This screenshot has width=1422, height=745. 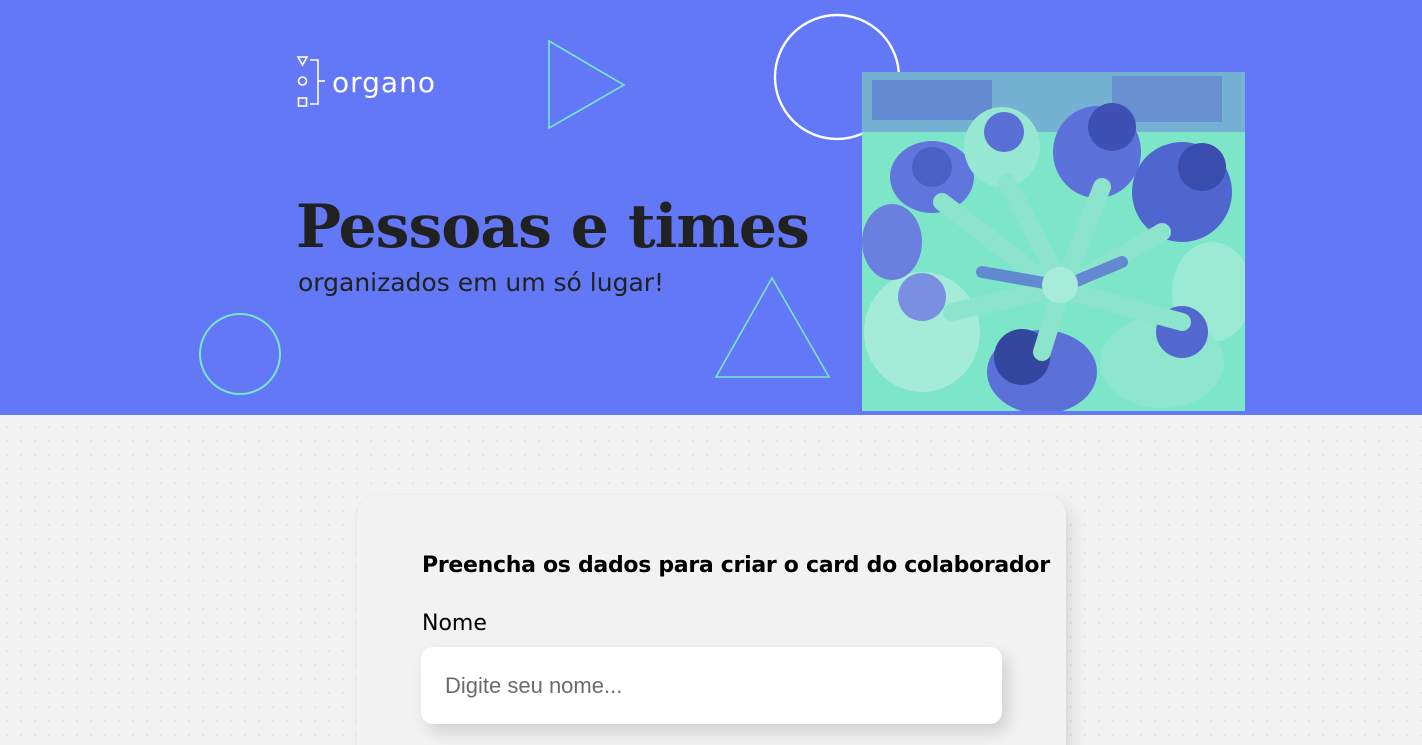 What do you see at coordinates (384, 82) in the screenshot?
I see `logo-text: organo` at bounding box center [384, 82].